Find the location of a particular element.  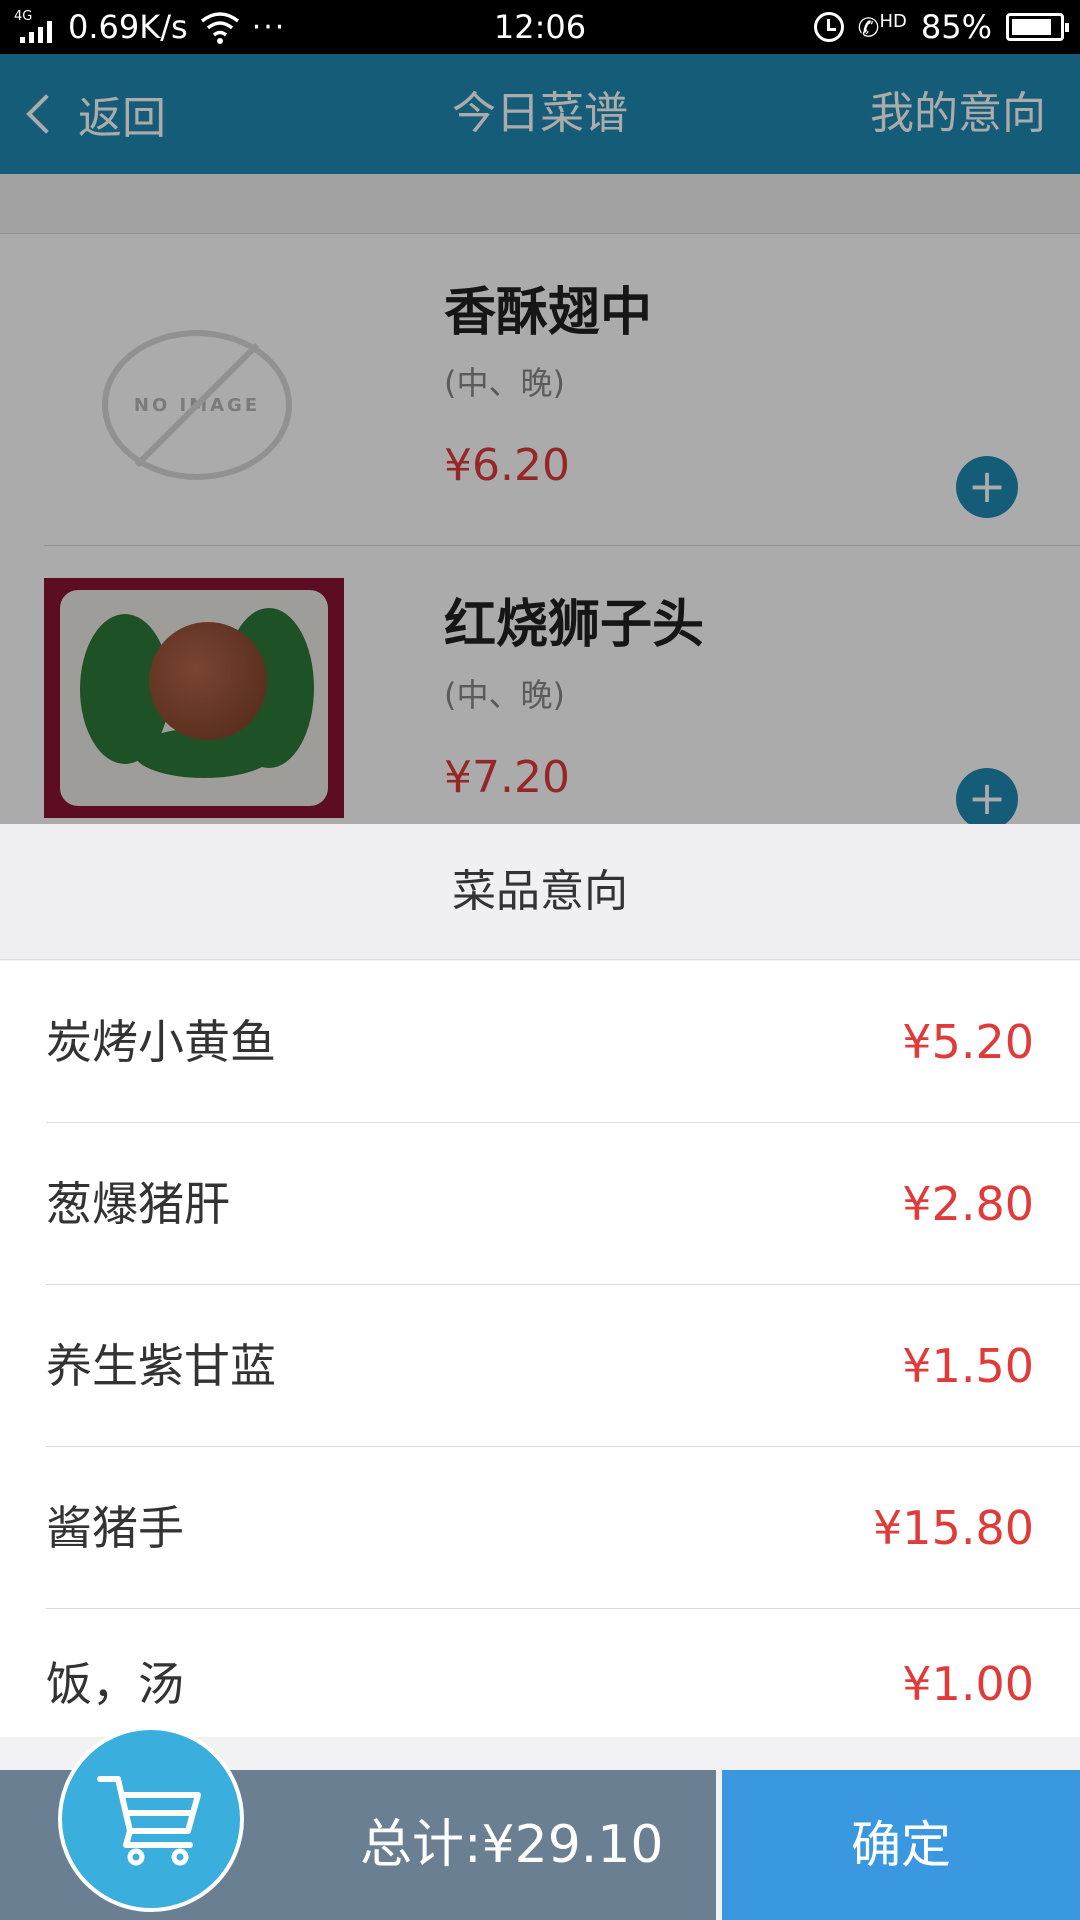

battery-percent: 85% is located at coordinates (956, 27).